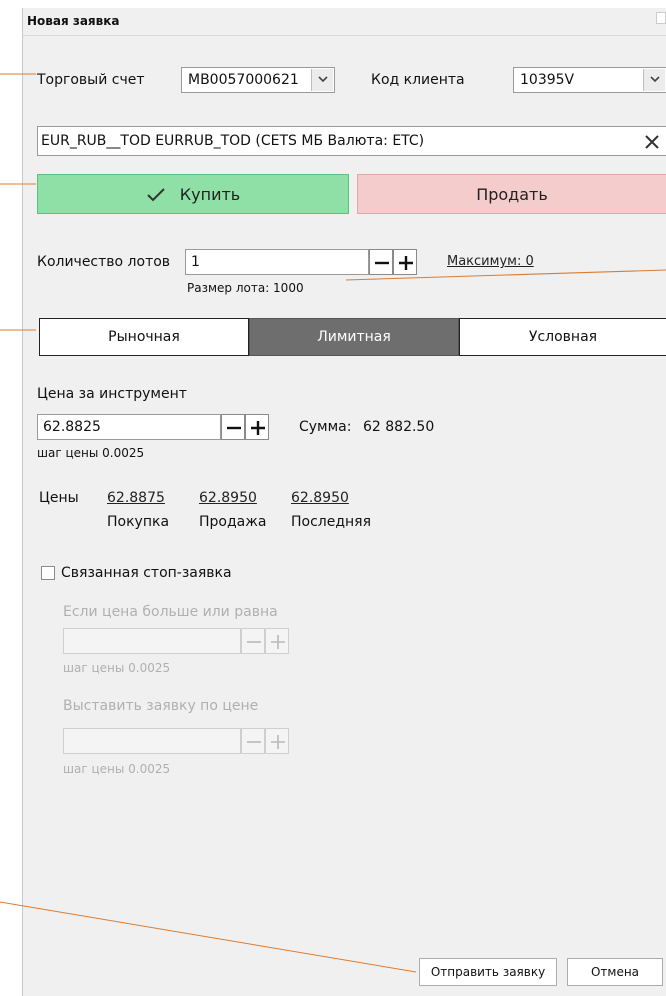  Describe the element at coordinates (104, 262) in the screenshot. I see `lots-label: Количество лотов` at that location.